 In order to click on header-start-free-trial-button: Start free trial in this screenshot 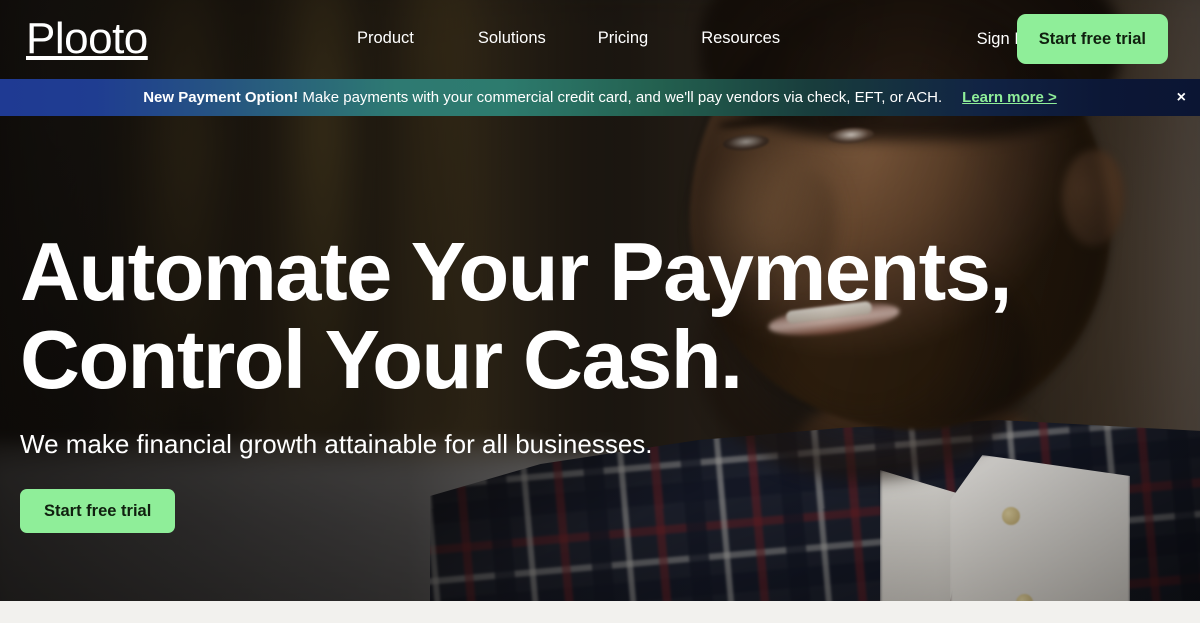, I will do `click(1092, 39)`.